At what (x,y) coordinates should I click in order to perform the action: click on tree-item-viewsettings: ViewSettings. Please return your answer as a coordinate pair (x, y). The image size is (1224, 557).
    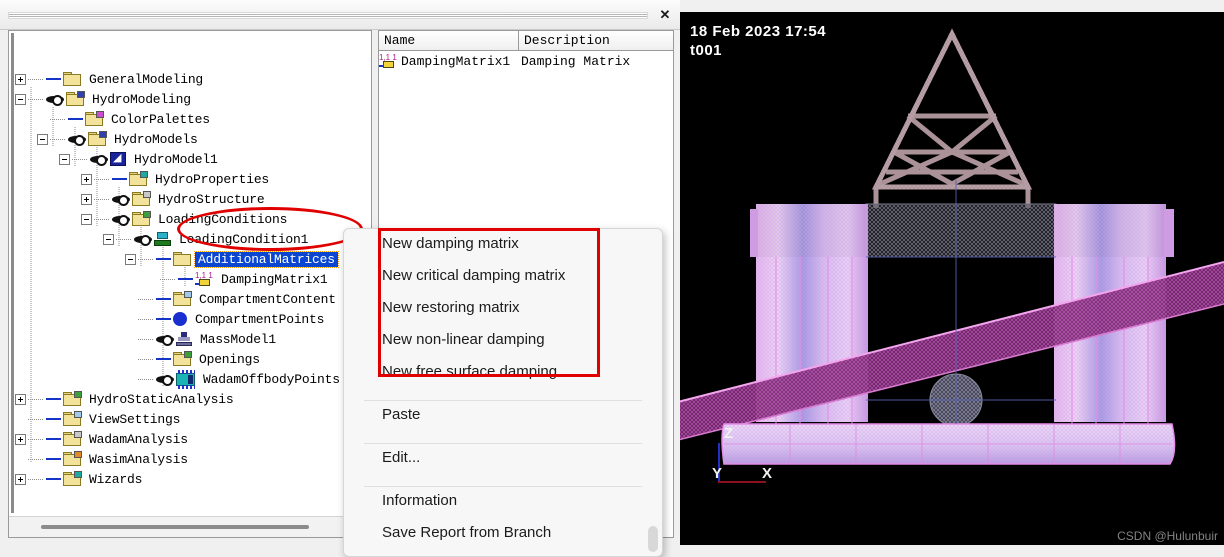
    Looking at the image, I should click on (97, 419).